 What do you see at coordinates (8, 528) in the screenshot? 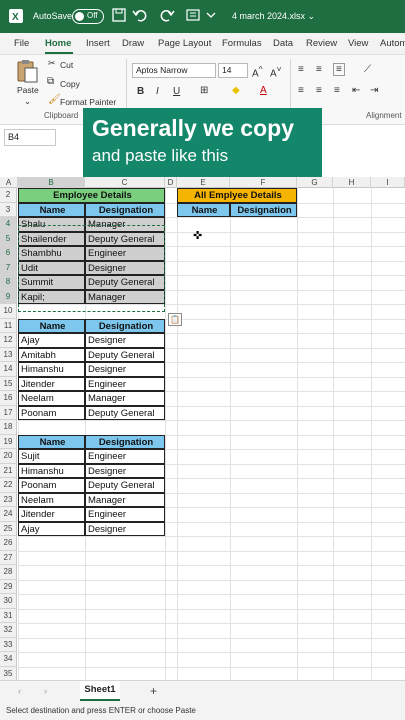
I see `row-header: 25` at bounding box center [8, 528].